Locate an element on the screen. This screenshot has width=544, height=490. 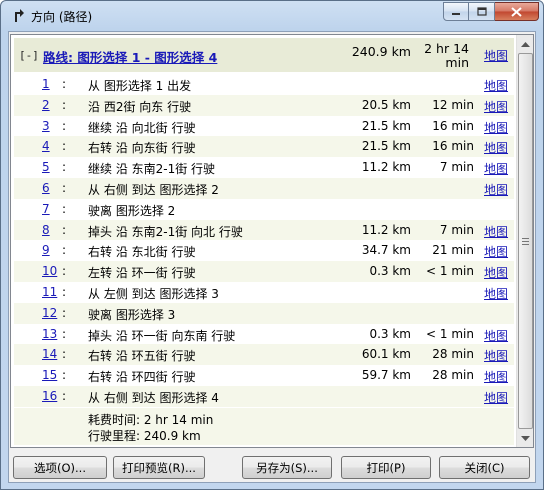
maximize-button is located at coordinates (482, 11).